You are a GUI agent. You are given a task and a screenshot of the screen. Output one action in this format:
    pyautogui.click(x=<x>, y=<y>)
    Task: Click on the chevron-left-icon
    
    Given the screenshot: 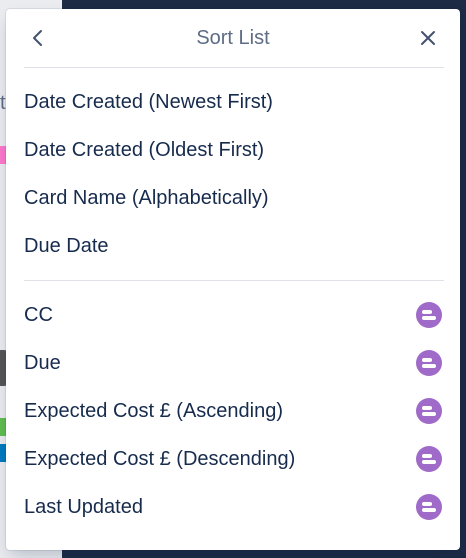 What is the action you would take?
    pyautogui.click(x=37, y=38)
    